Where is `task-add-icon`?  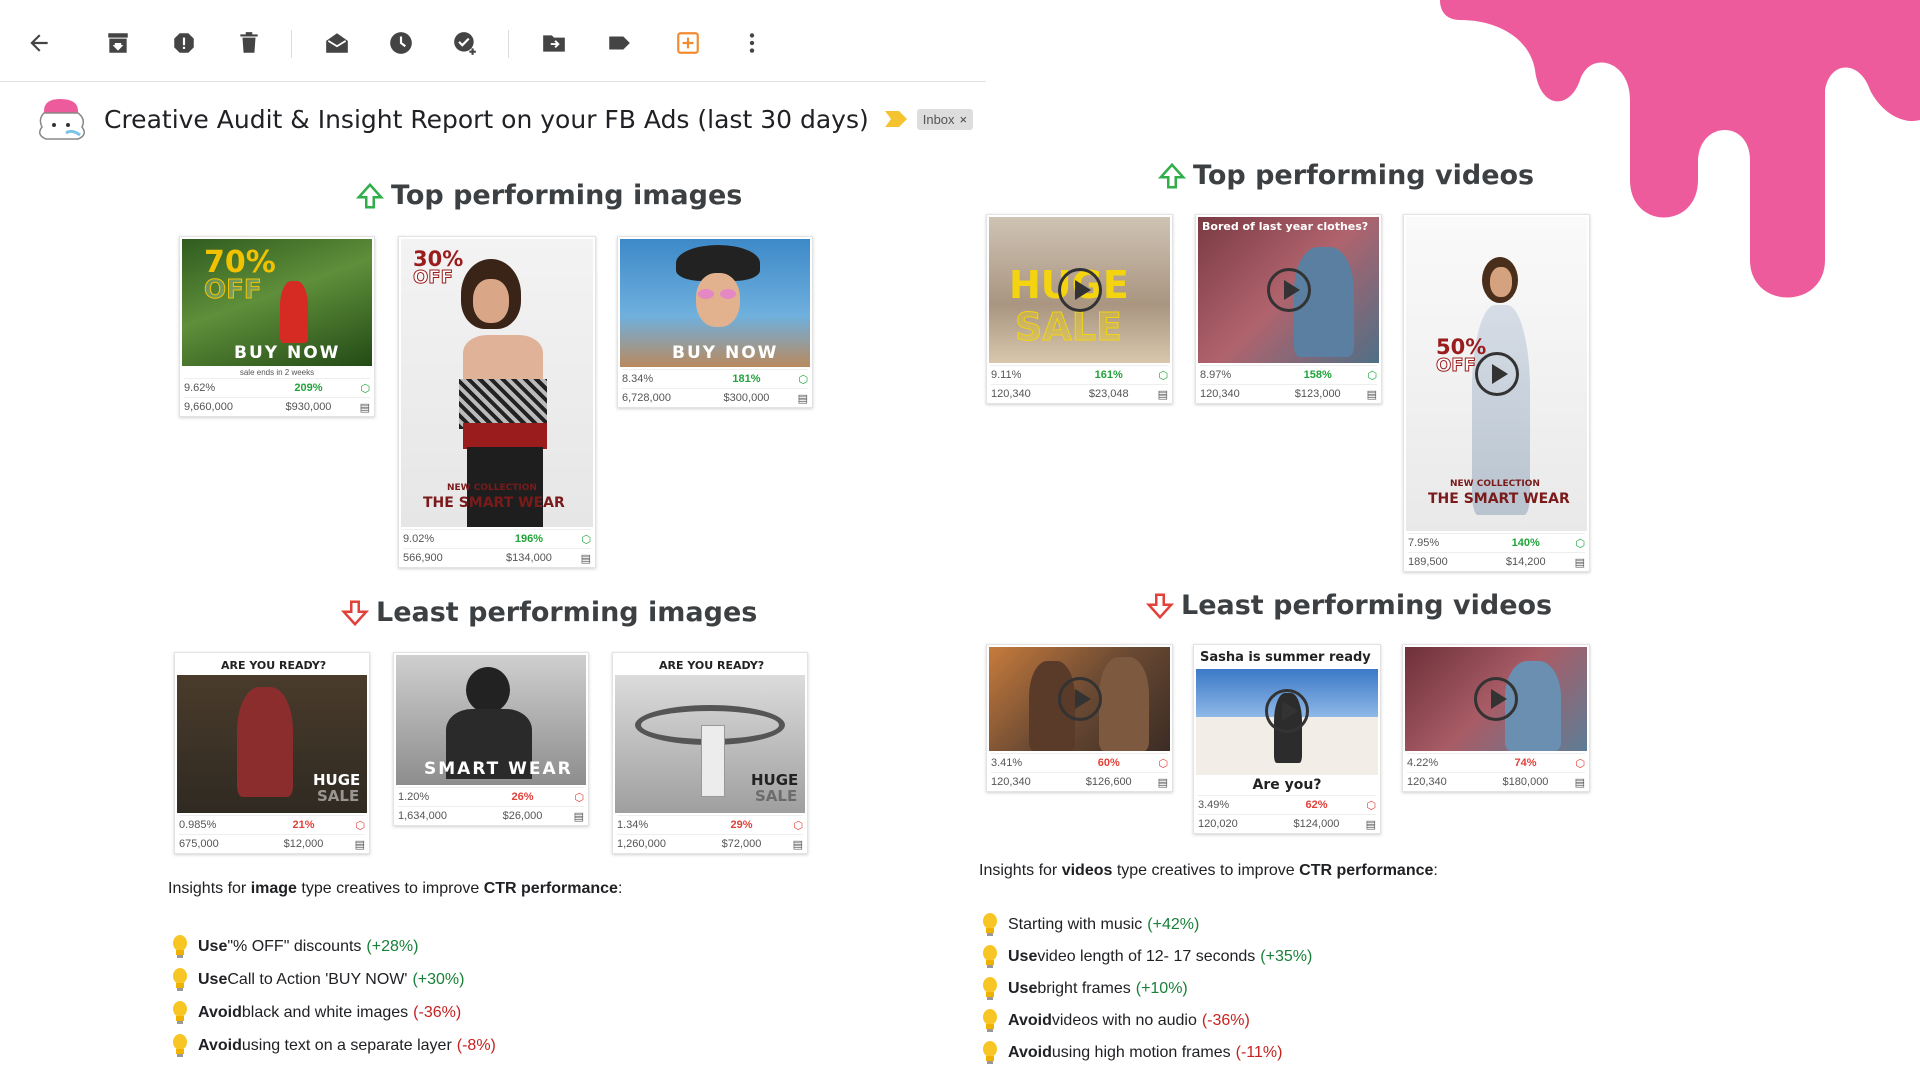
task-add-icon is located at coordinates (465, 43).